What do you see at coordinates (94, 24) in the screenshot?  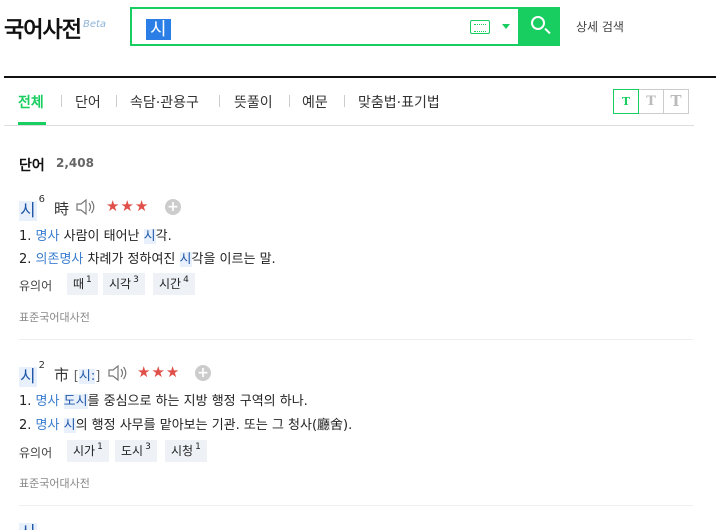 I see `beta-badge: Beta` at bounding box center [94, 24].